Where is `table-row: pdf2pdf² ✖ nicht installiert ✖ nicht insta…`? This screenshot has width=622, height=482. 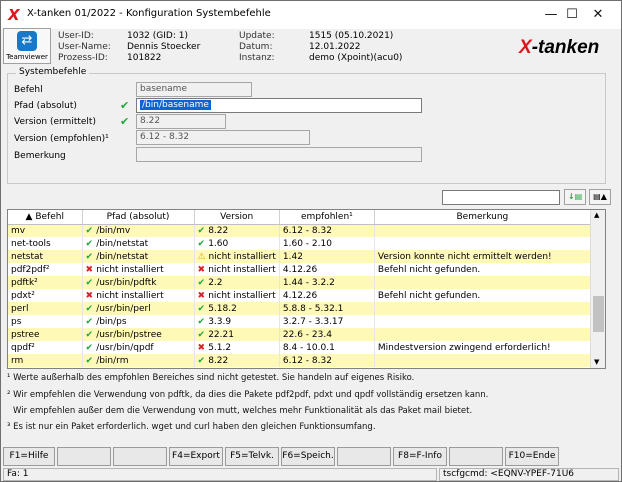 table-row: pdf2pdf² ✖ nicht installiert ✖ nicht insta… is located at coordinates (299, 269).